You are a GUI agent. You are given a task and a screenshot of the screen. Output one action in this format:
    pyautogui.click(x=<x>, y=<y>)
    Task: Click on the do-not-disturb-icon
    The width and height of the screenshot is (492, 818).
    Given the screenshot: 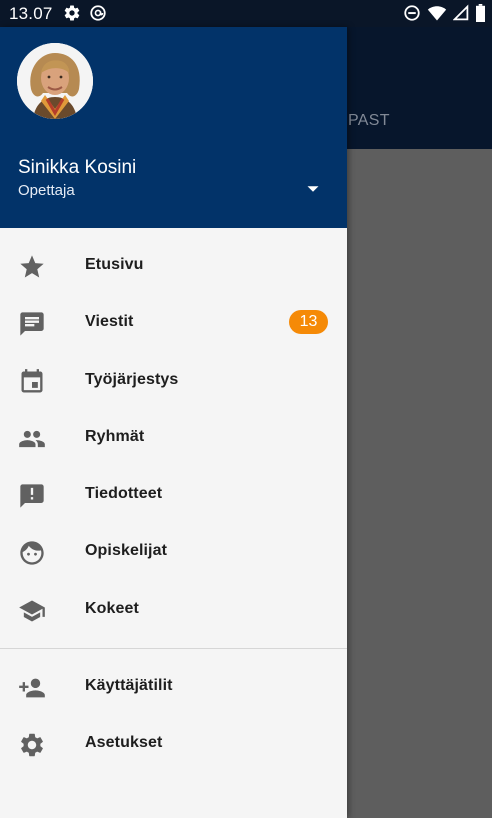 What is the action you would take?
    pyautogui.click(x=412, y=13)
    